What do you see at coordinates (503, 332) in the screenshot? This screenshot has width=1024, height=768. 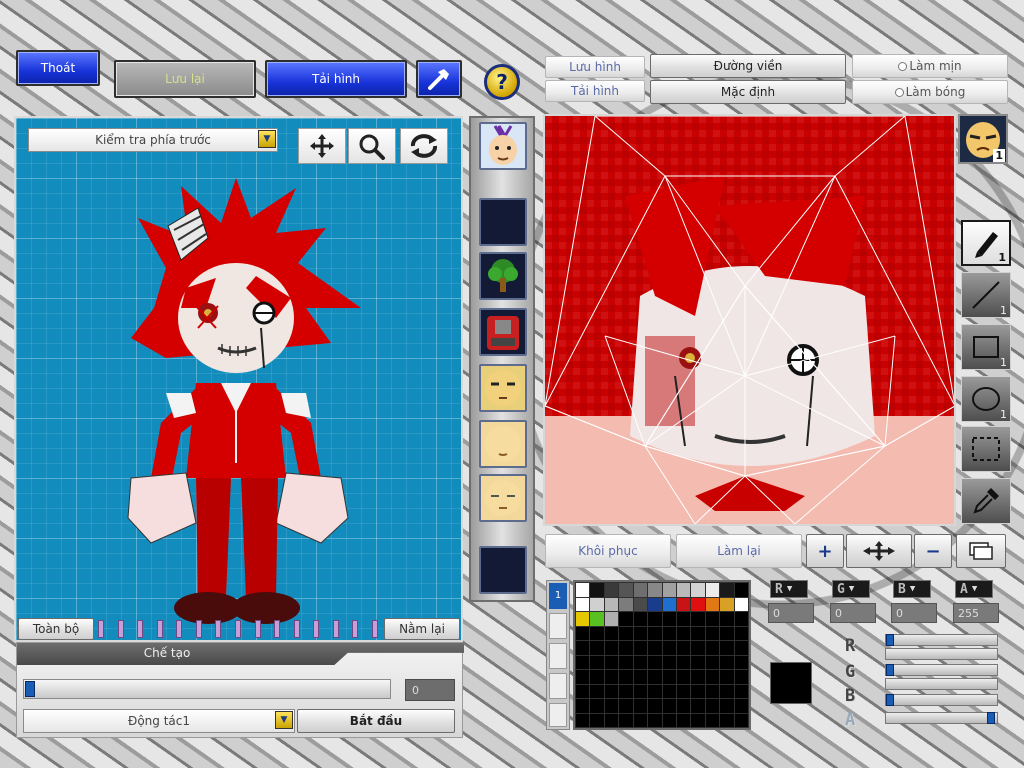 I see `part-armor` at bounding box center [503, 332].